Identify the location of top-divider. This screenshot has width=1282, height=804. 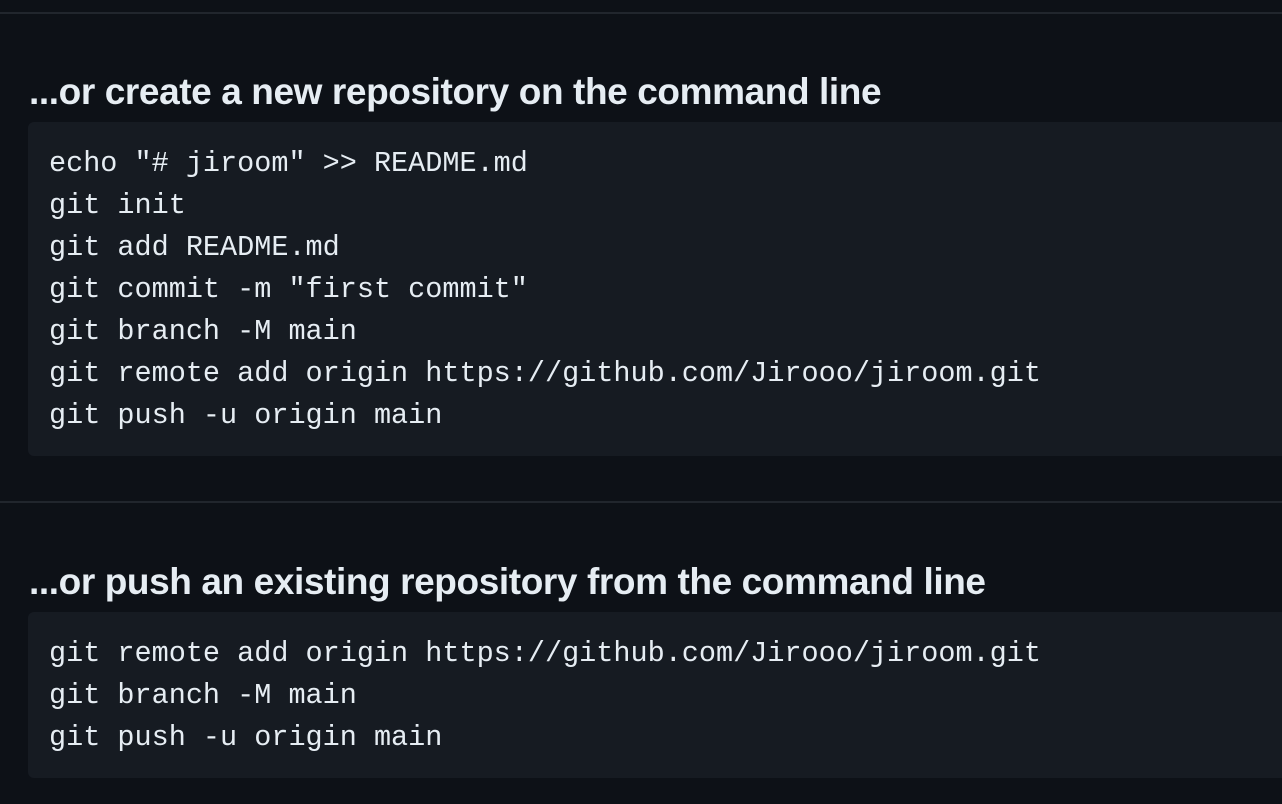
(641, 13).